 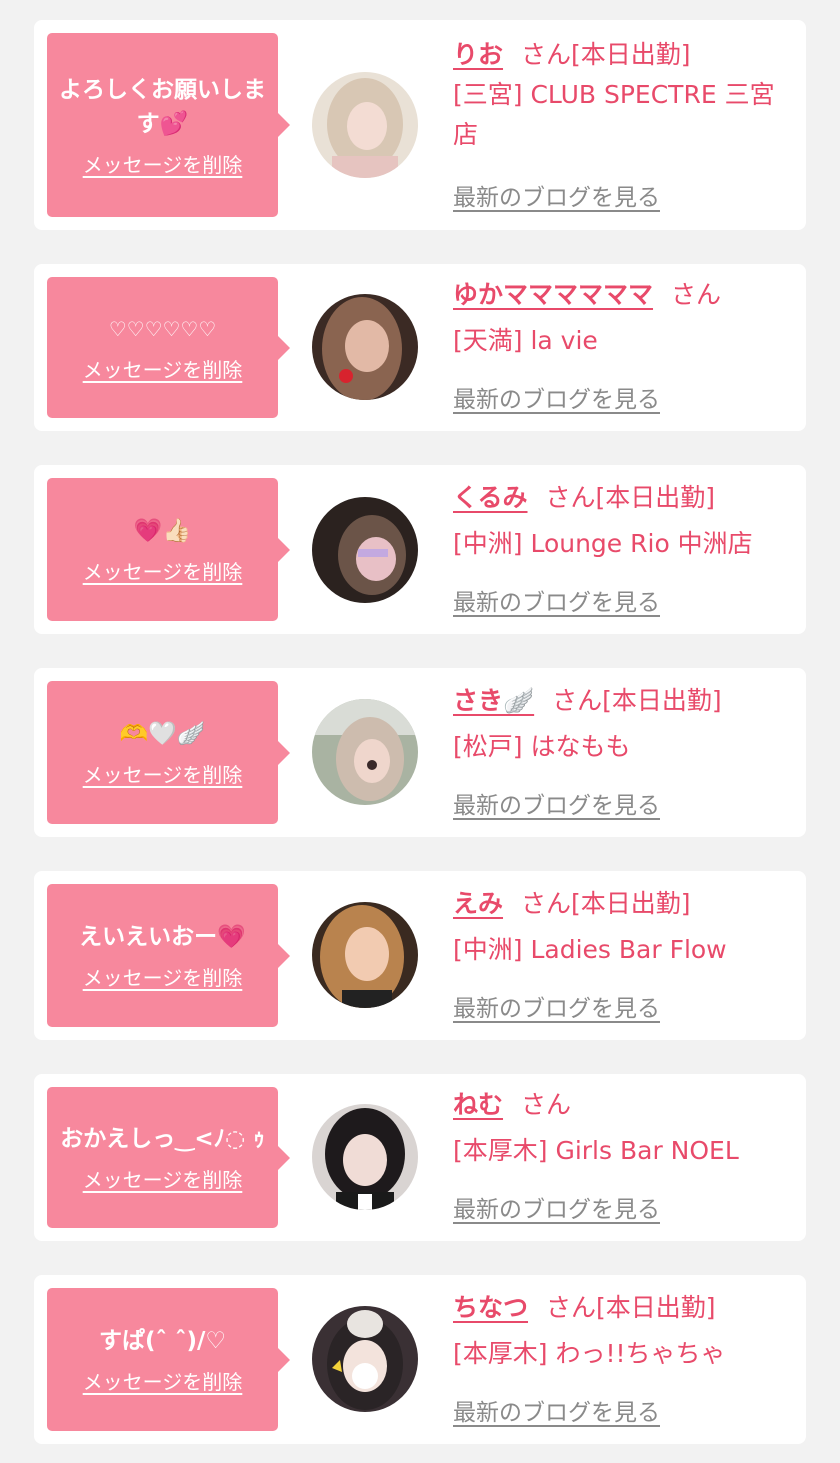 What do you see at coordinates (162, 329) in the screenshot?
I see `message-text: ♡♡♡♡♡♡` at bounding box center [162, 329].